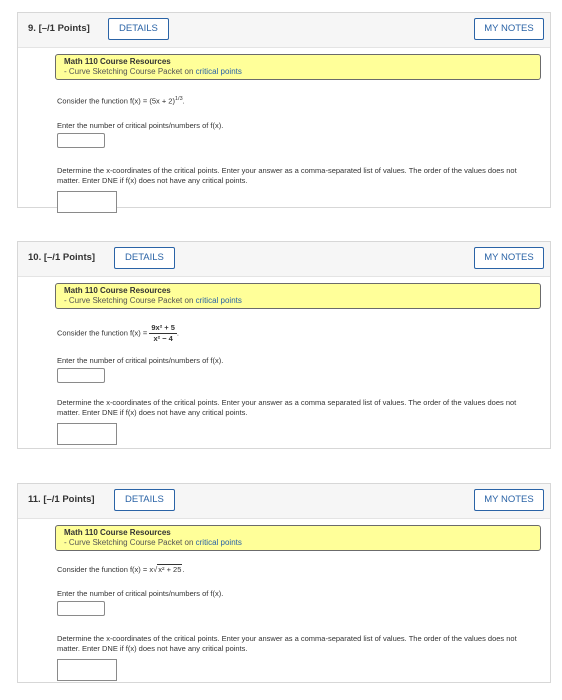  What do you see at coordinates (121, 569) in the screenshot?
I see `function-statement: Consider the function f(x) = x√x² + 25.` at bounding box center [121, 569].